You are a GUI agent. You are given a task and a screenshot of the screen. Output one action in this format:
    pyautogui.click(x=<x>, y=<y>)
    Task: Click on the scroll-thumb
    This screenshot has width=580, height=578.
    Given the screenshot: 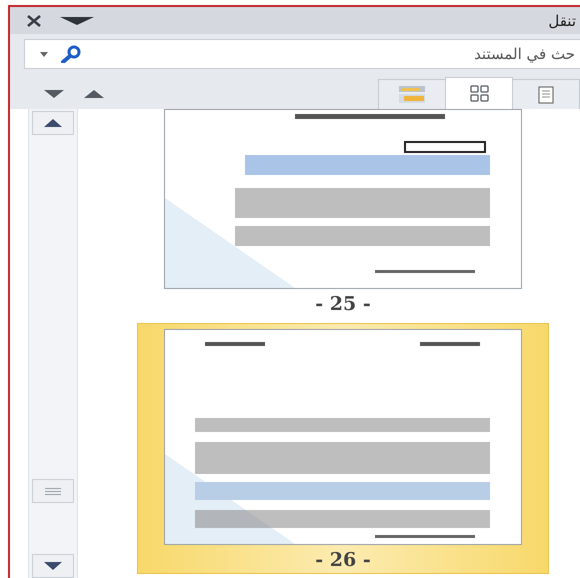 What is the action you would take?
    pyautogui.click(x=53, y=491)
    